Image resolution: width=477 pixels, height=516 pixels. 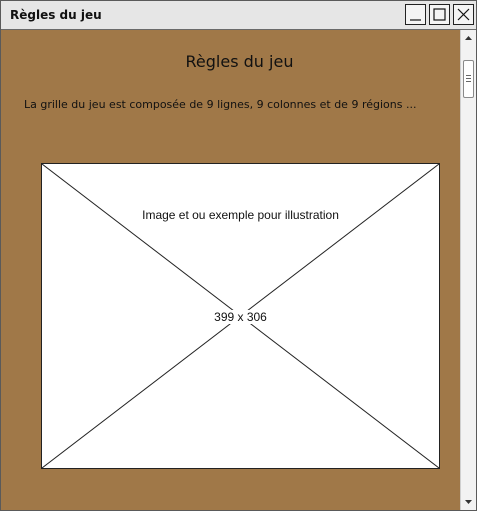 I want to click on scroll-down-arrow-icon, so click(x=468, y=502).